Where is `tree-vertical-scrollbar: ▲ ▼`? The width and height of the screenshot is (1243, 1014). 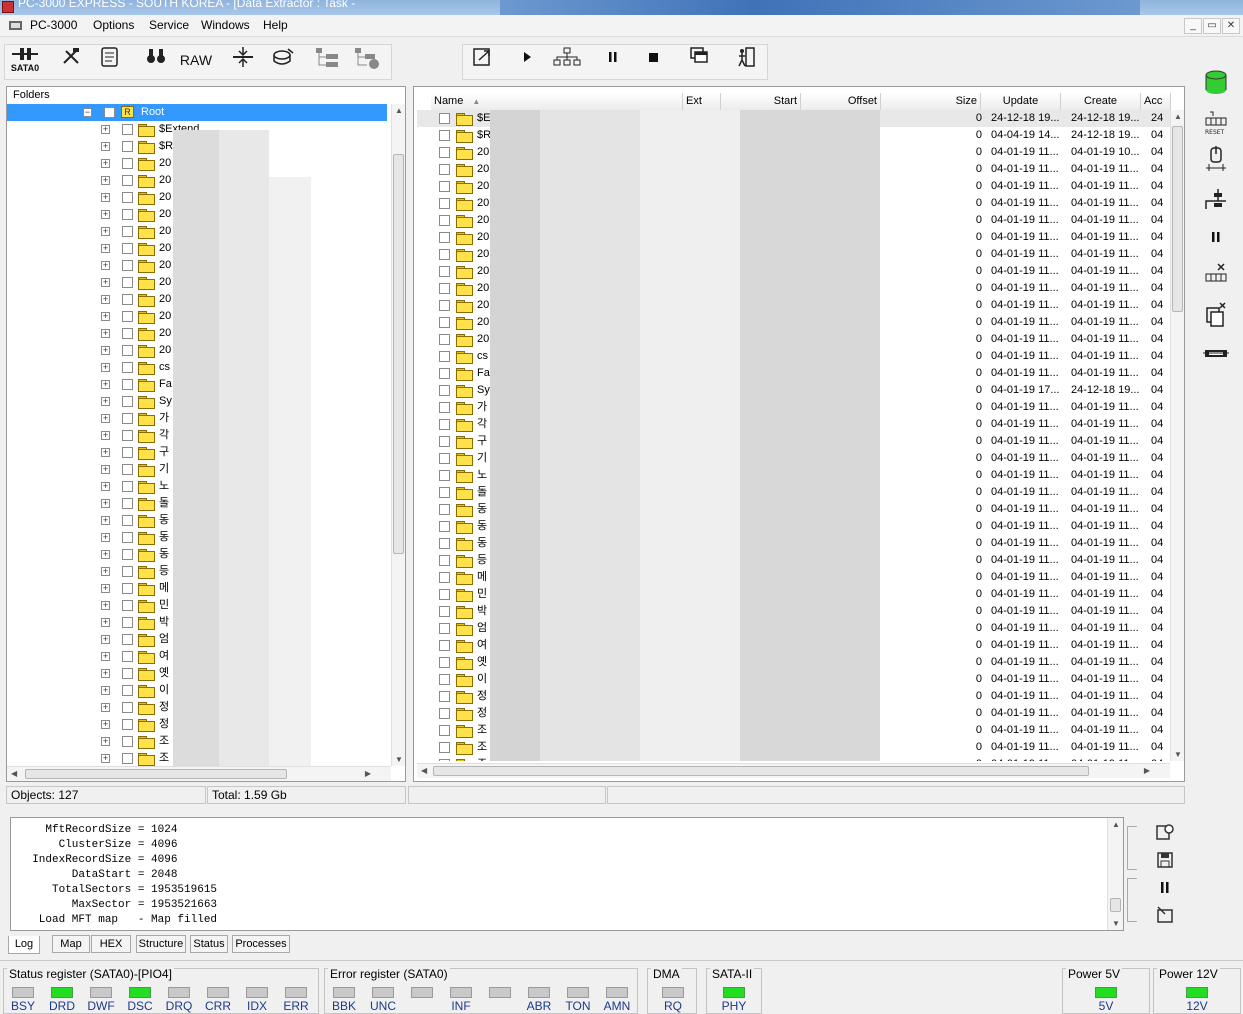
tree-vertical-scrollbar: ▲ ▼ is located at coordinates (398, 435).